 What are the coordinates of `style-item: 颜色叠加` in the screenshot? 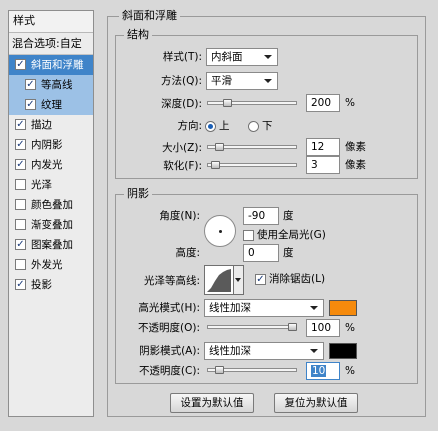 It's located at (51, 205).